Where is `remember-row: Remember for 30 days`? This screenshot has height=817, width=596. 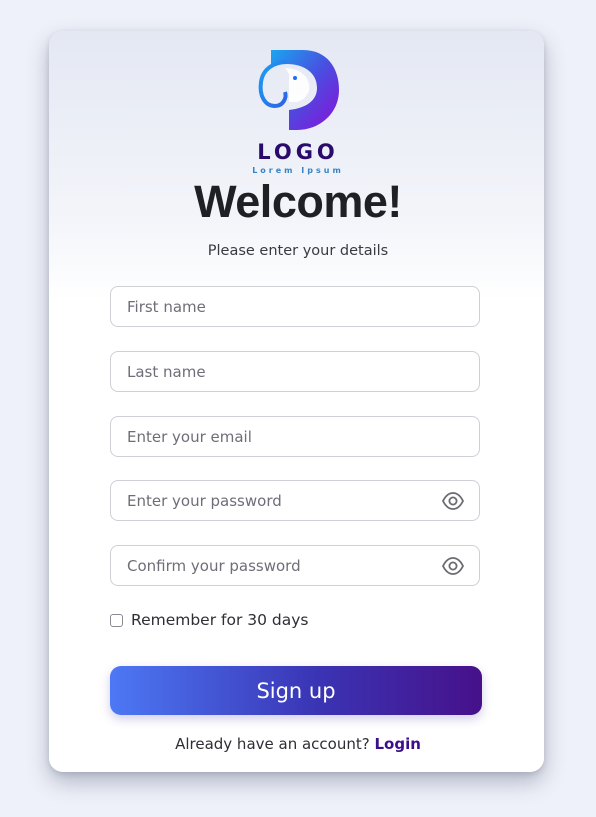
remember-row: Remember for 30 days is located at coordinates (209, 620).